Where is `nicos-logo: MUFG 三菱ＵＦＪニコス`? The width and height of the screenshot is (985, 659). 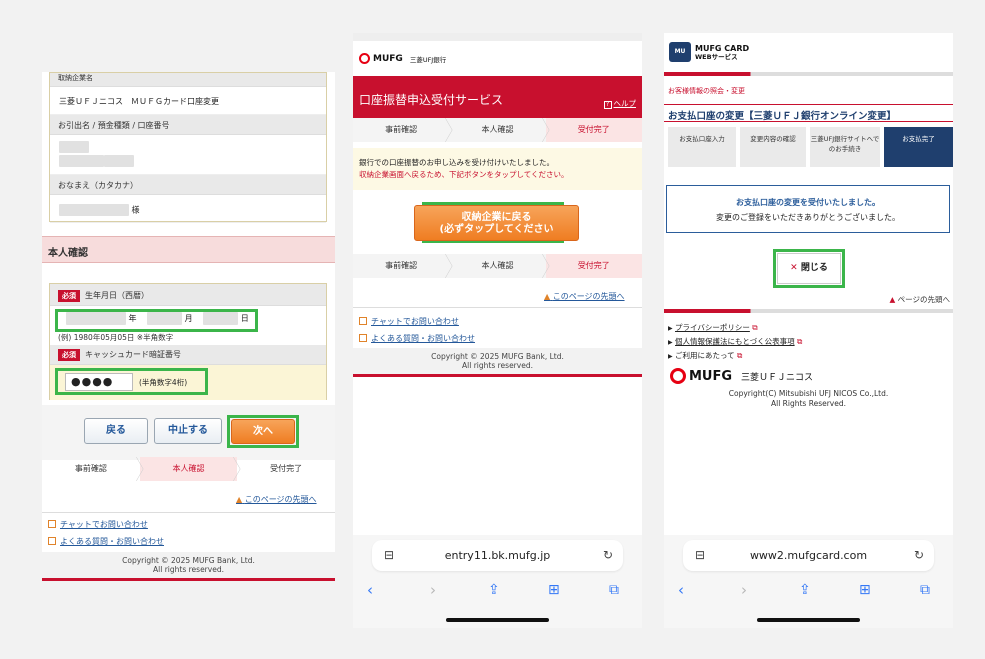 nicos-logo: MUFG 三菱ＵＦＪニコス is located at coordinates (741, 376).